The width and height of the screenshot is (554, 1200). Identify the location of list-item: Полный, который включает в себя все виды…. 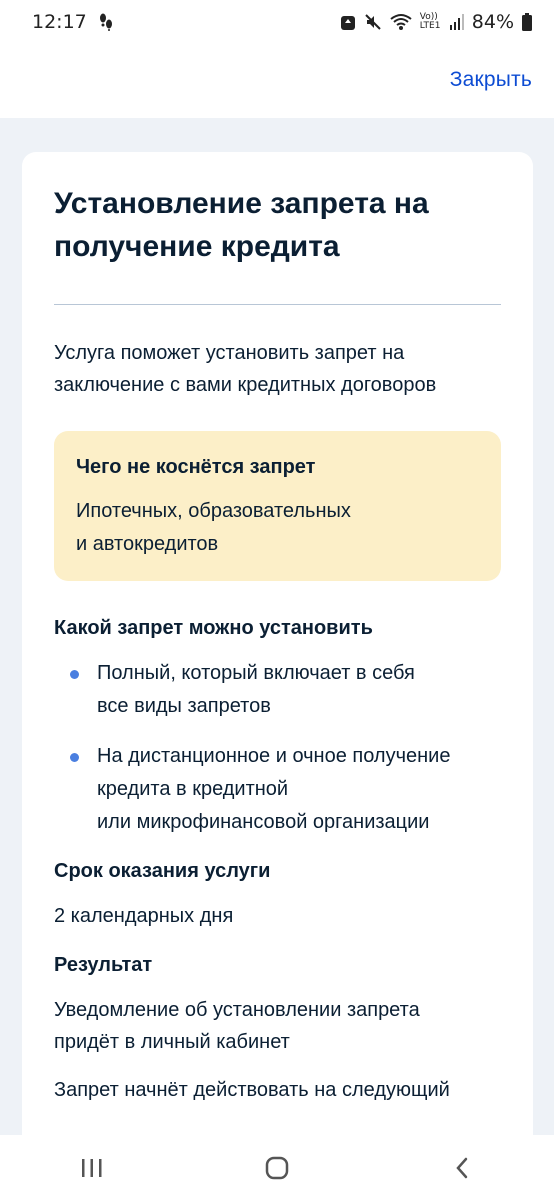
(277, 690).